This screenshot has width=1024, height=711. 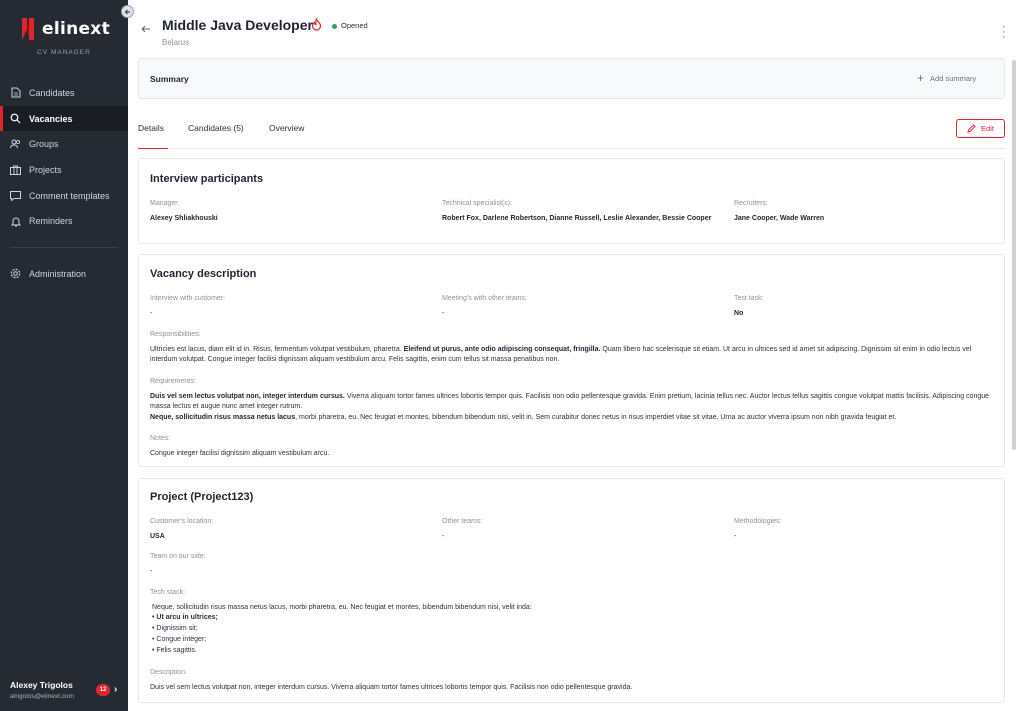 I want to click on add-summary-button: + Add summary, so click(x=947, y=78).